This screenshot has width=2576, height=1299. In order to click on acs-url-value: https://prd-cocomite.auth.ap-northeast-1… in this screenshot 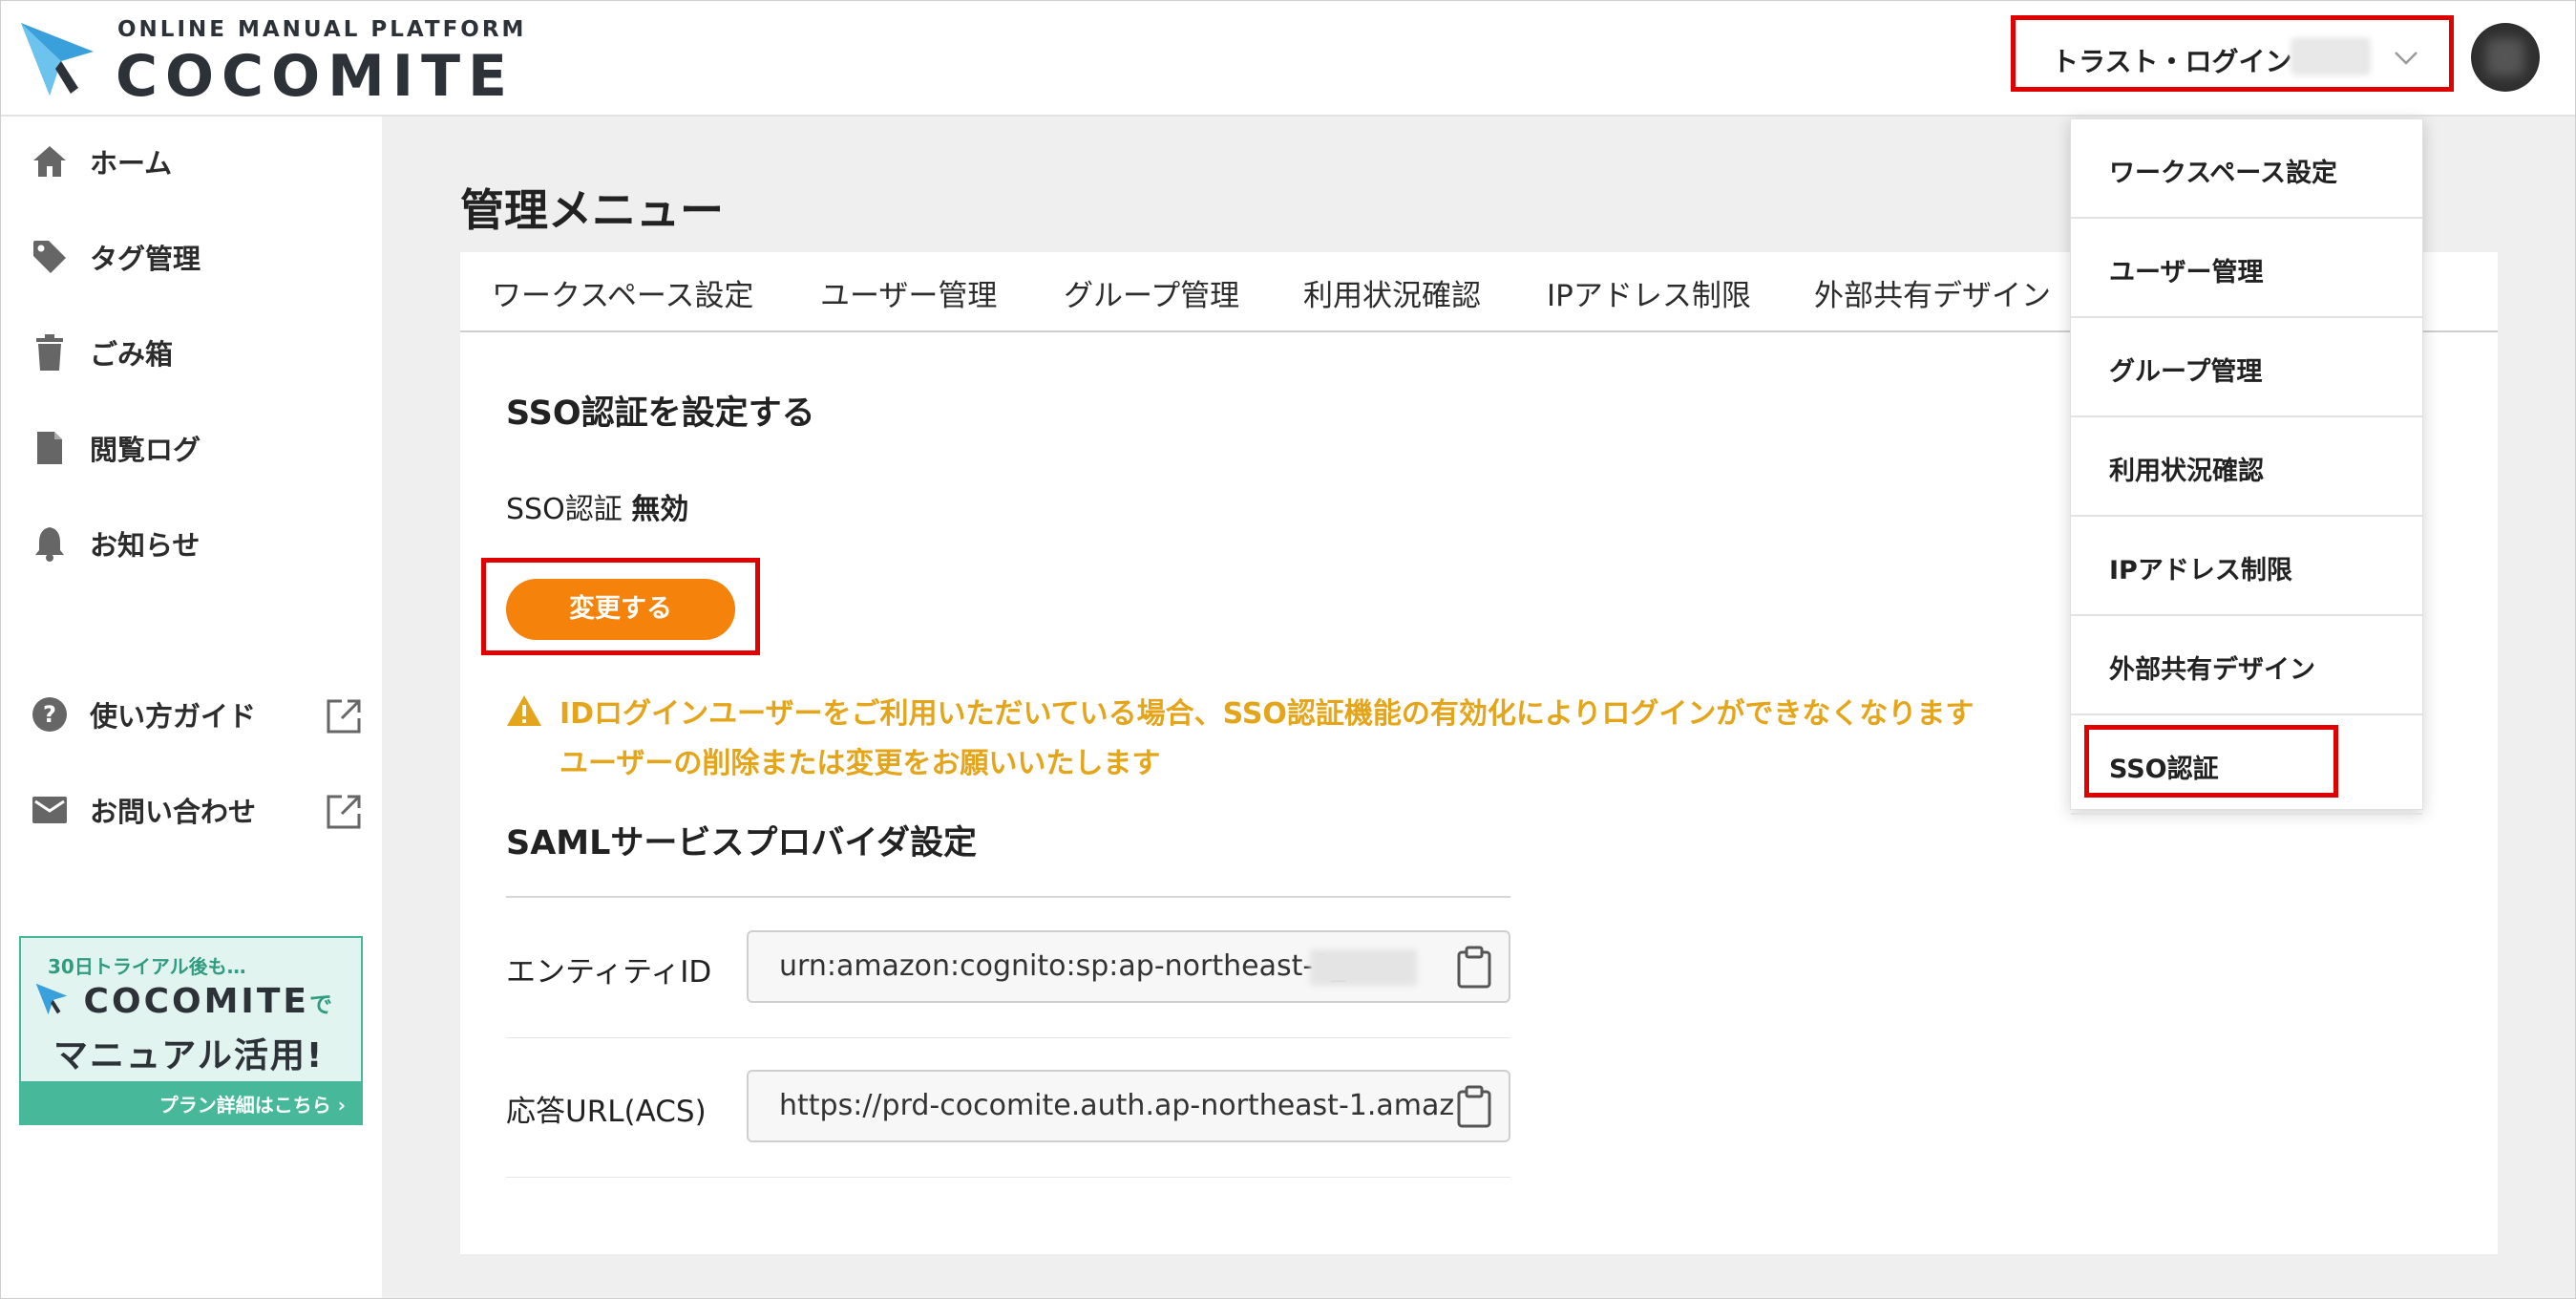, I will do `click(1117, 1105)`.